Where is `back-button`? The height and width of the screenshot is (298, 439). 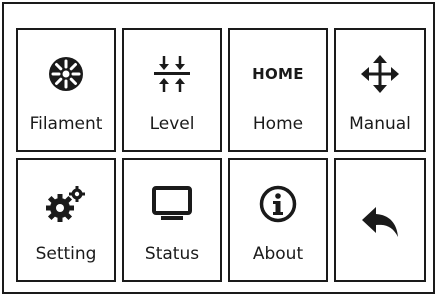
back-button is located at coordinates (380, 220).